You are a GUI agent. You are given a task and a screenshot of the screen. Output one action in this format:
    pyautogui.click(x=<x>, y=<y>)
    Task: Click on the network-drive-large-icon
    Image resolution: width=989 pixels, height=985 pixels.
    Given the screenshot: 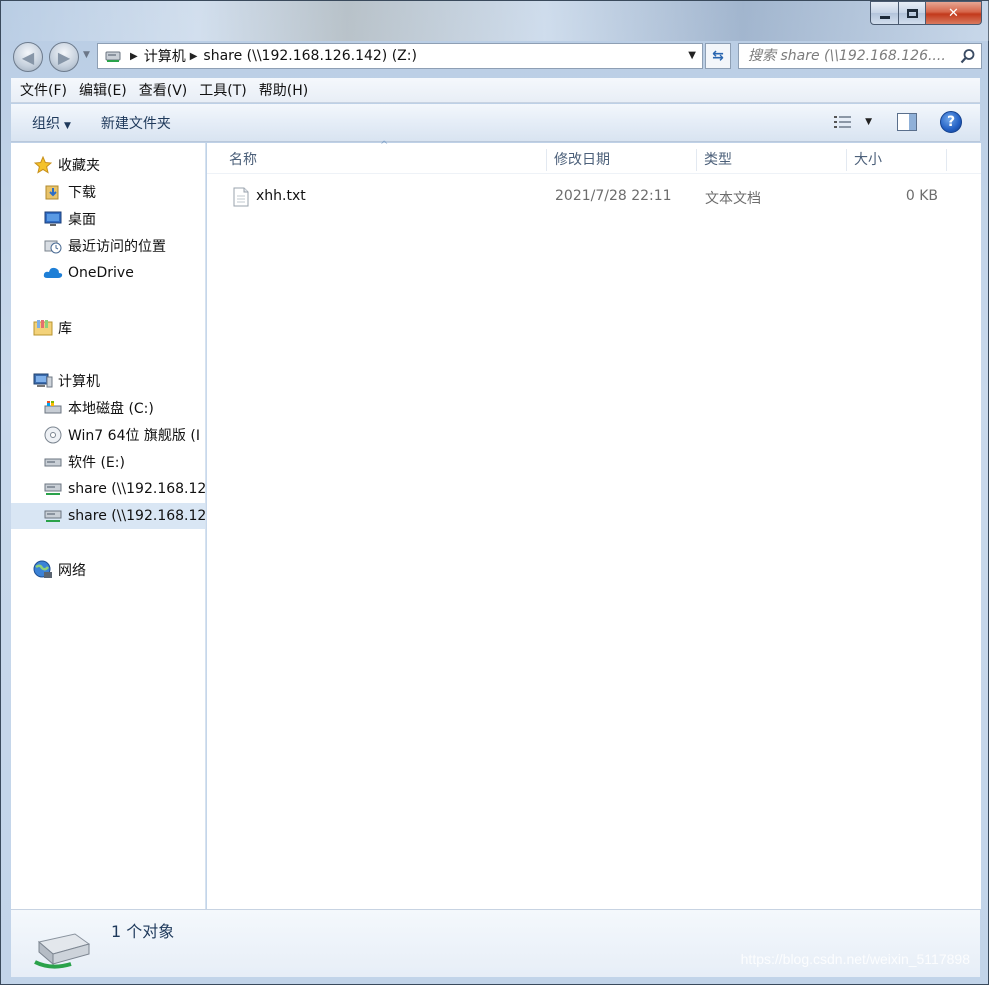 What is the action you would take?
    pyautogui.click(x=62, y=951)
    